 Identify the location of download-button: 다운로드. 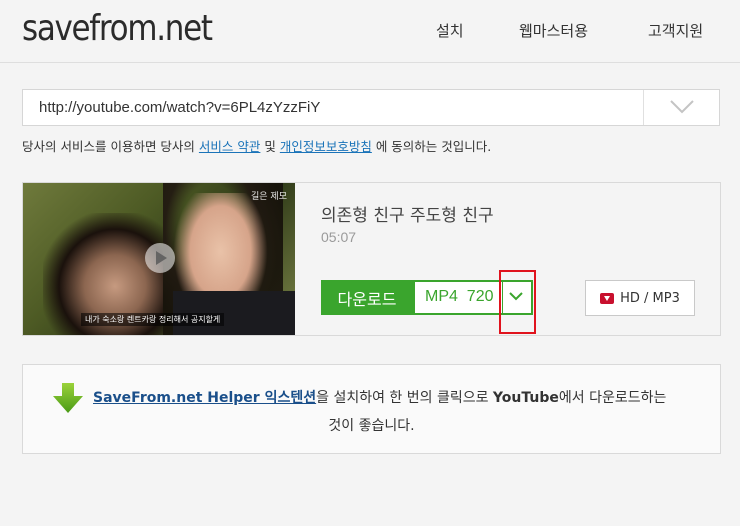
(367, 297).